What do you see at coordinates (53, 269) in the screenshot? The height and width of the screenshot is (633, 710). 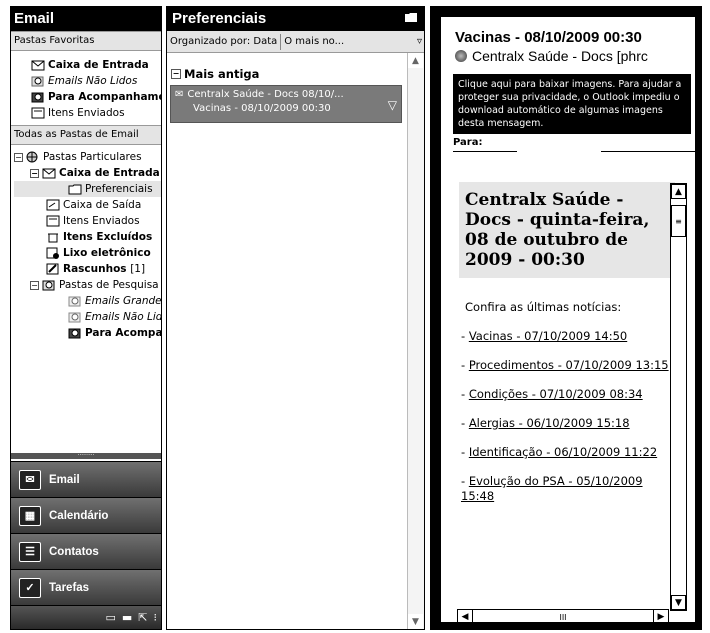 I see `drafts-icon` at bounding box center [53, 269].